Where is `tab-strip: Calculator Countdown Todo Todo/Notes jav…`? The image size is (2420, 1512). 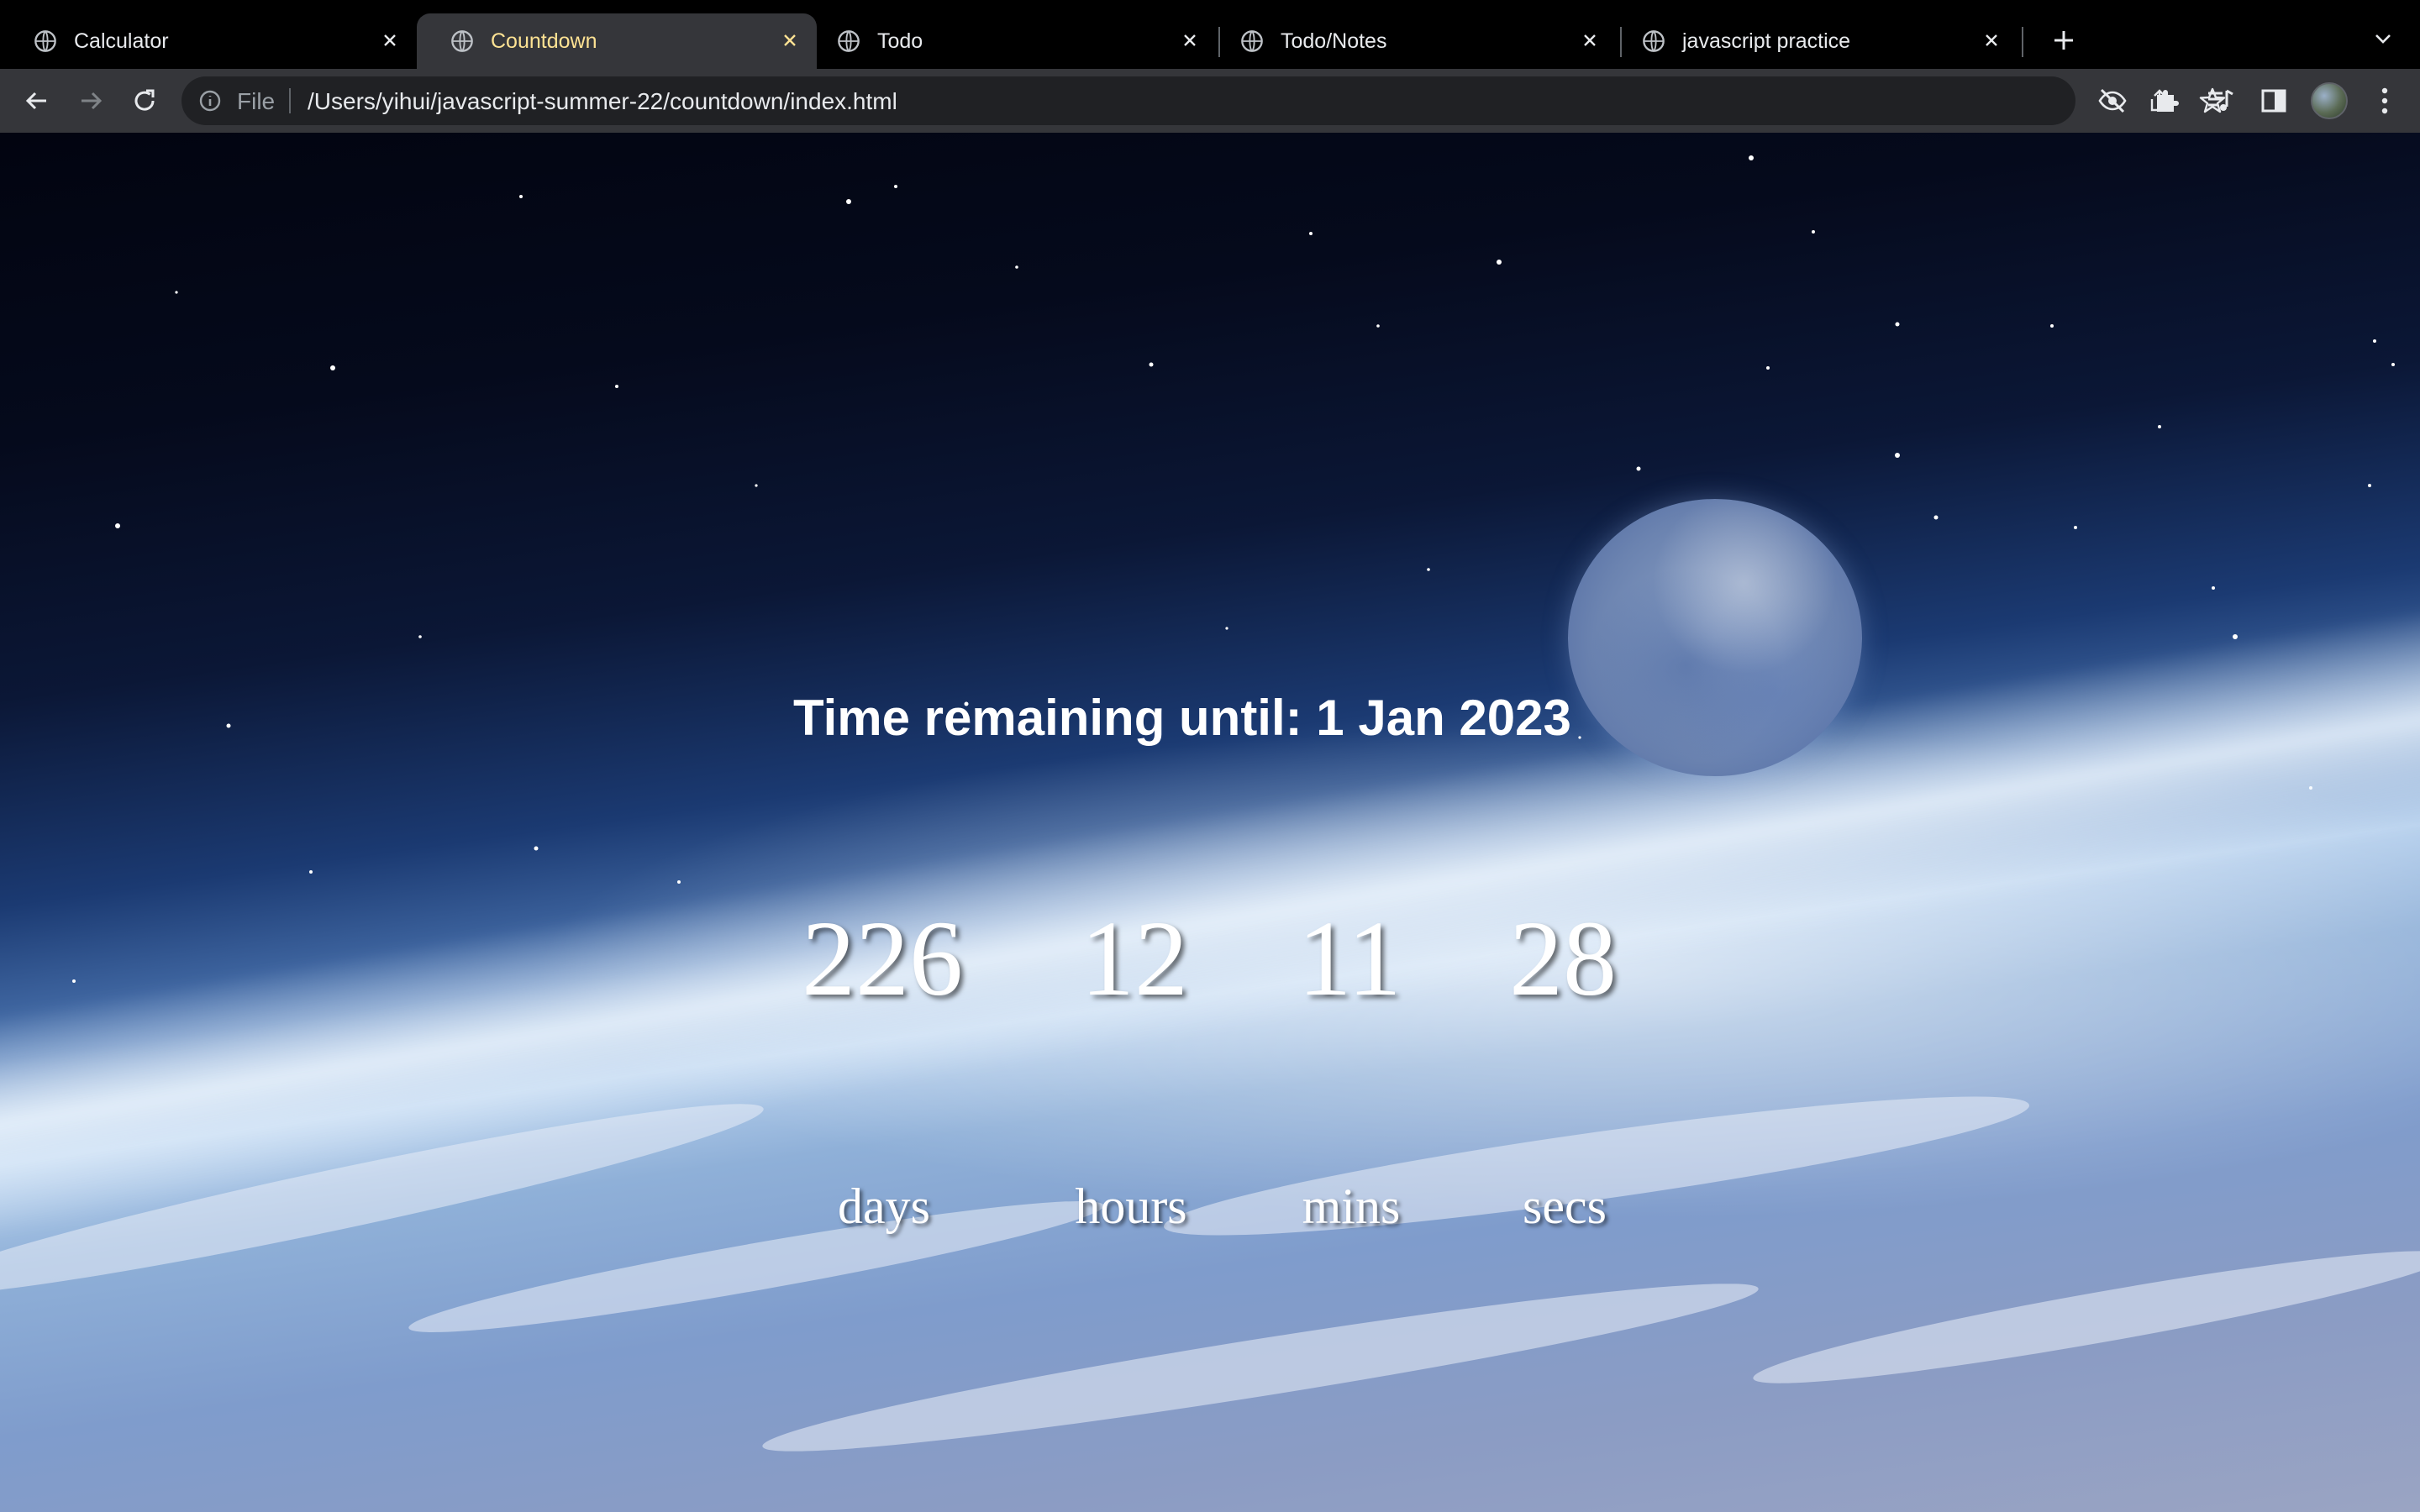
tab-strip: Calculator Countdown Todo Todo/Notes jav… is located at coordinates (1210, 34).